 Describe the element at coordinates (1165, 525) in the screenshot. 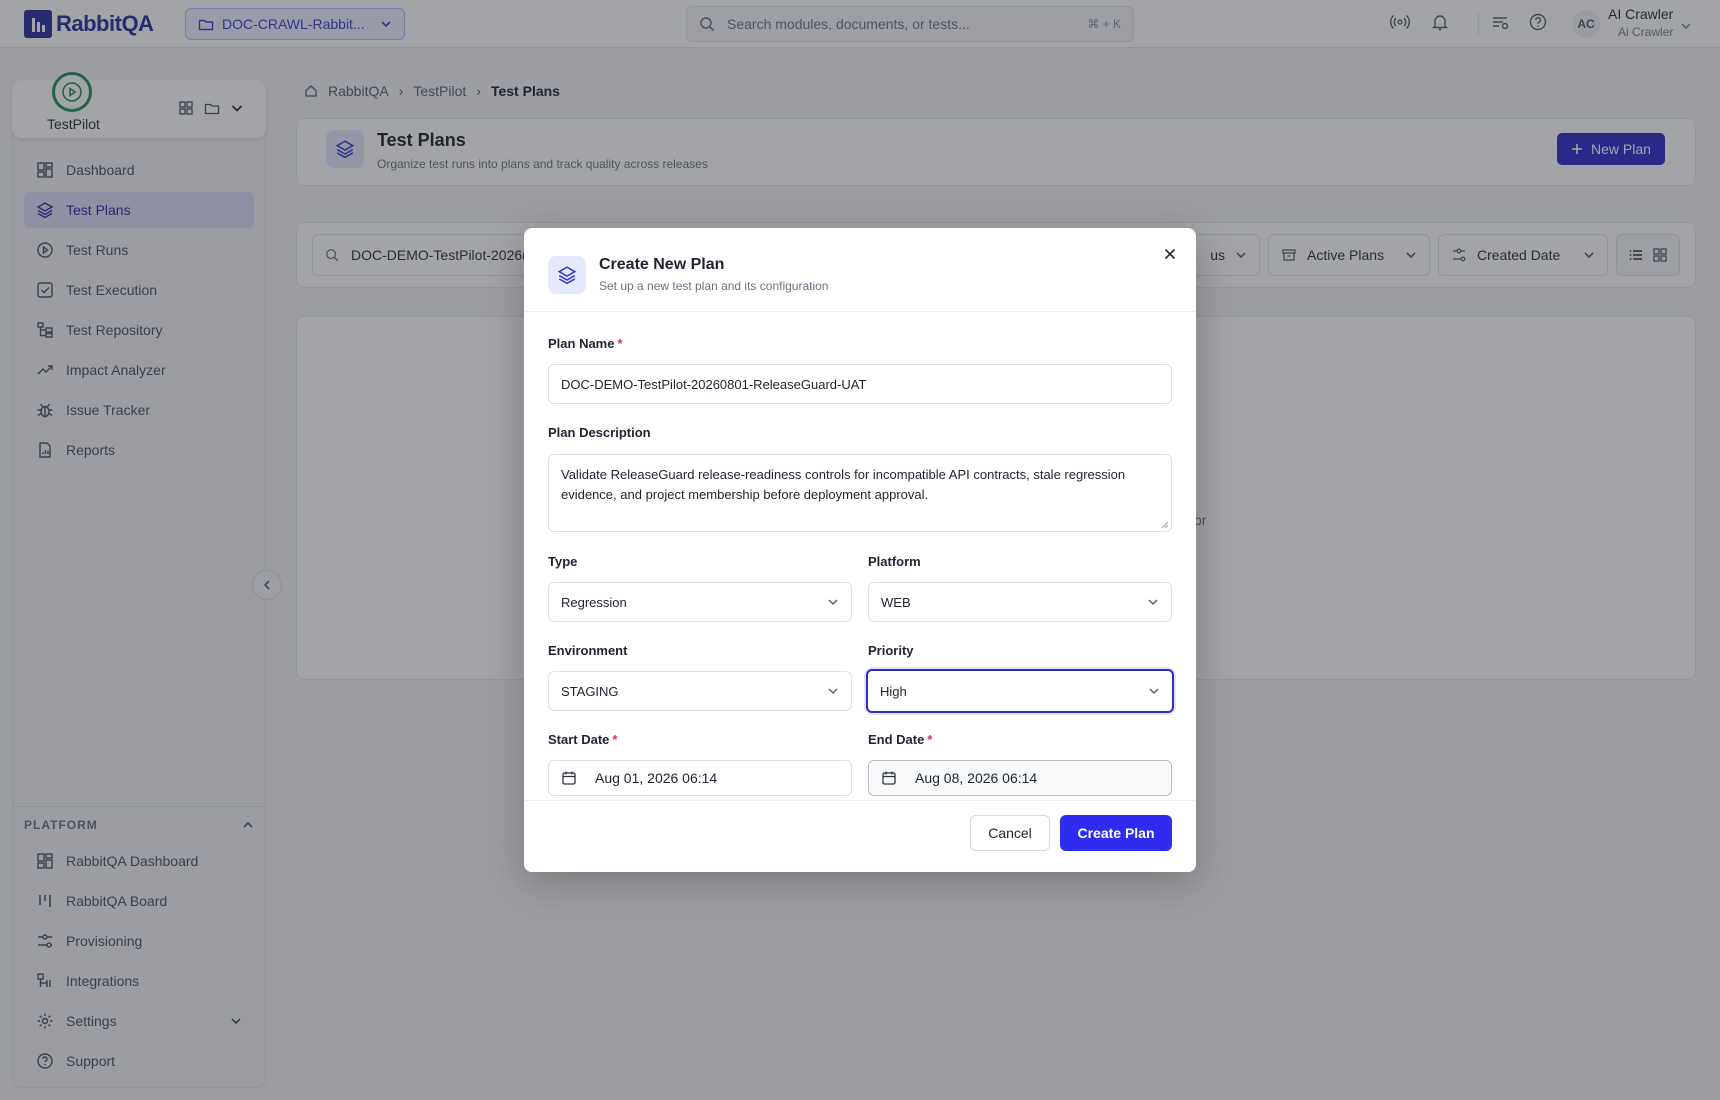

I see `resize-handle-icon` at that location.